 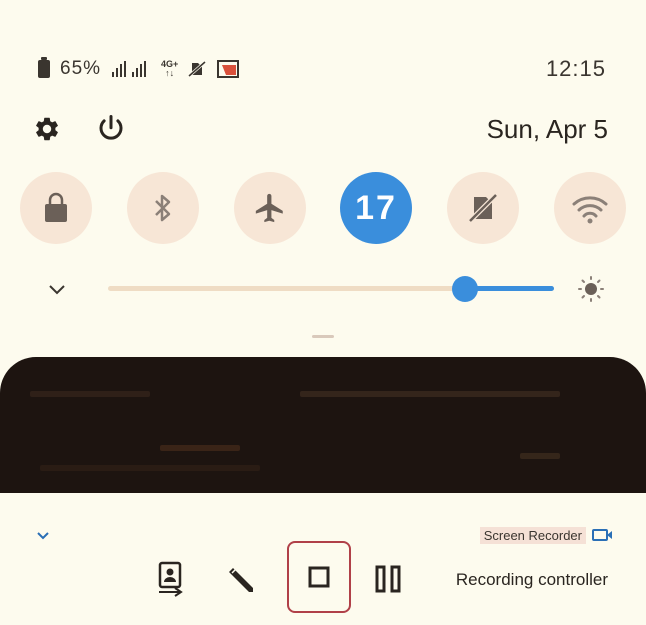 I want to click on signal-icon, so click(x=131, y=69).